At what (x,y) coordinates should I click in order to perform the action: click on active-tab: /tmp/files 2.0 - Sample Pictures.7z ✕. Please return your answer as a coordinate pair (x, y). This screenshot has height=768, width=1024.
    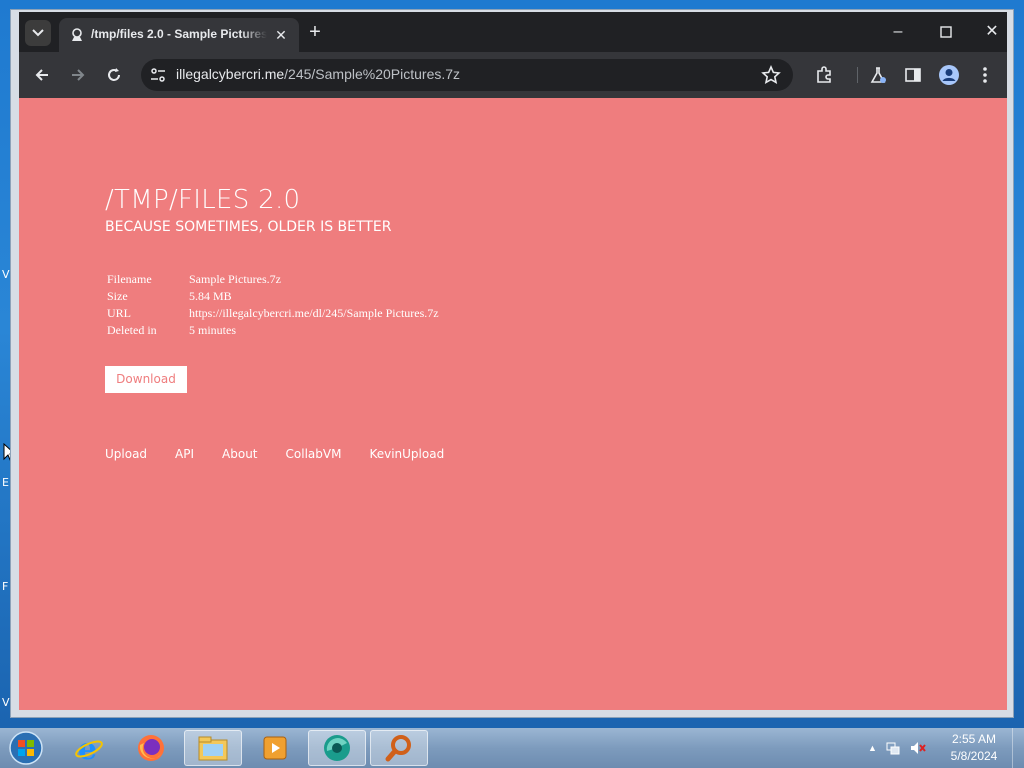
    Looking at the image, I should click on (179, 35).